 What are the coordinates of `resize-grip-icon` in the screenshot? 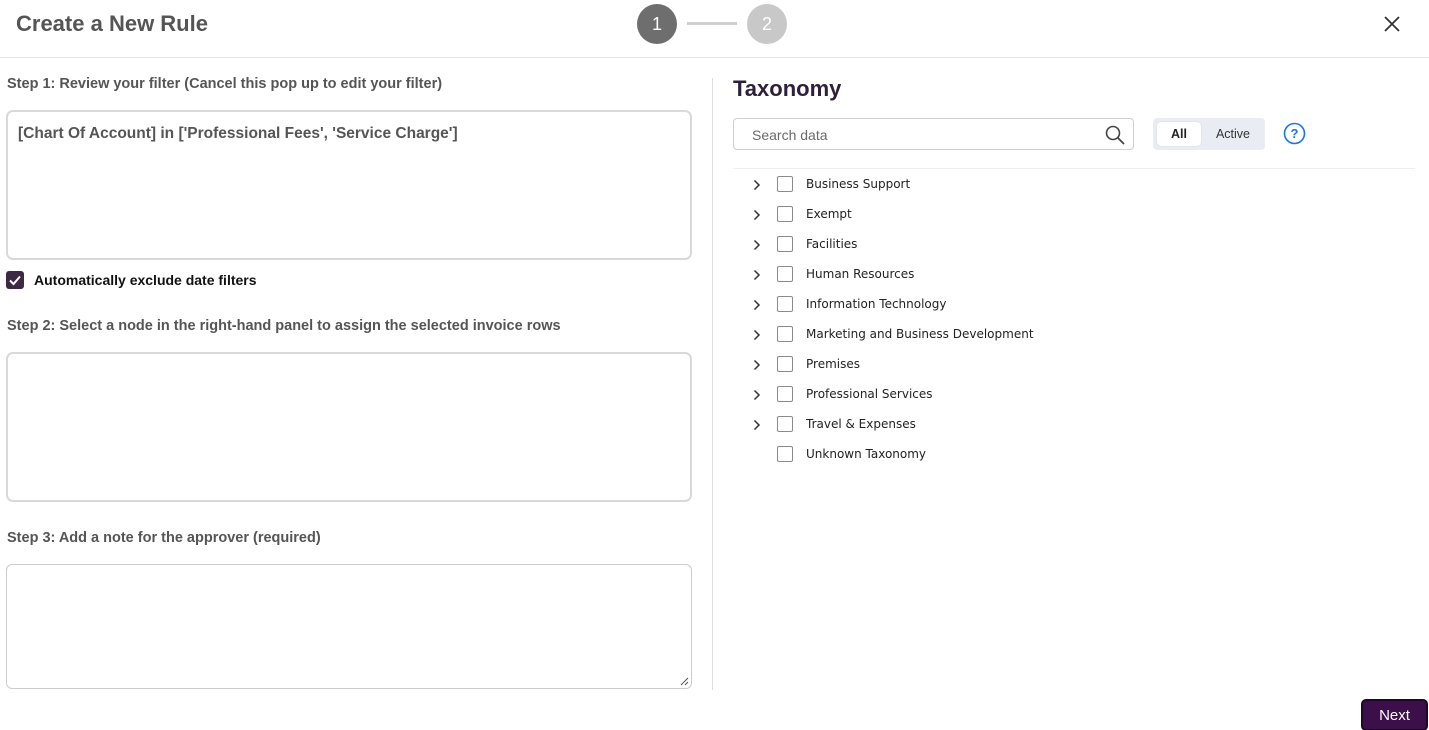 It's located at (684, 681).